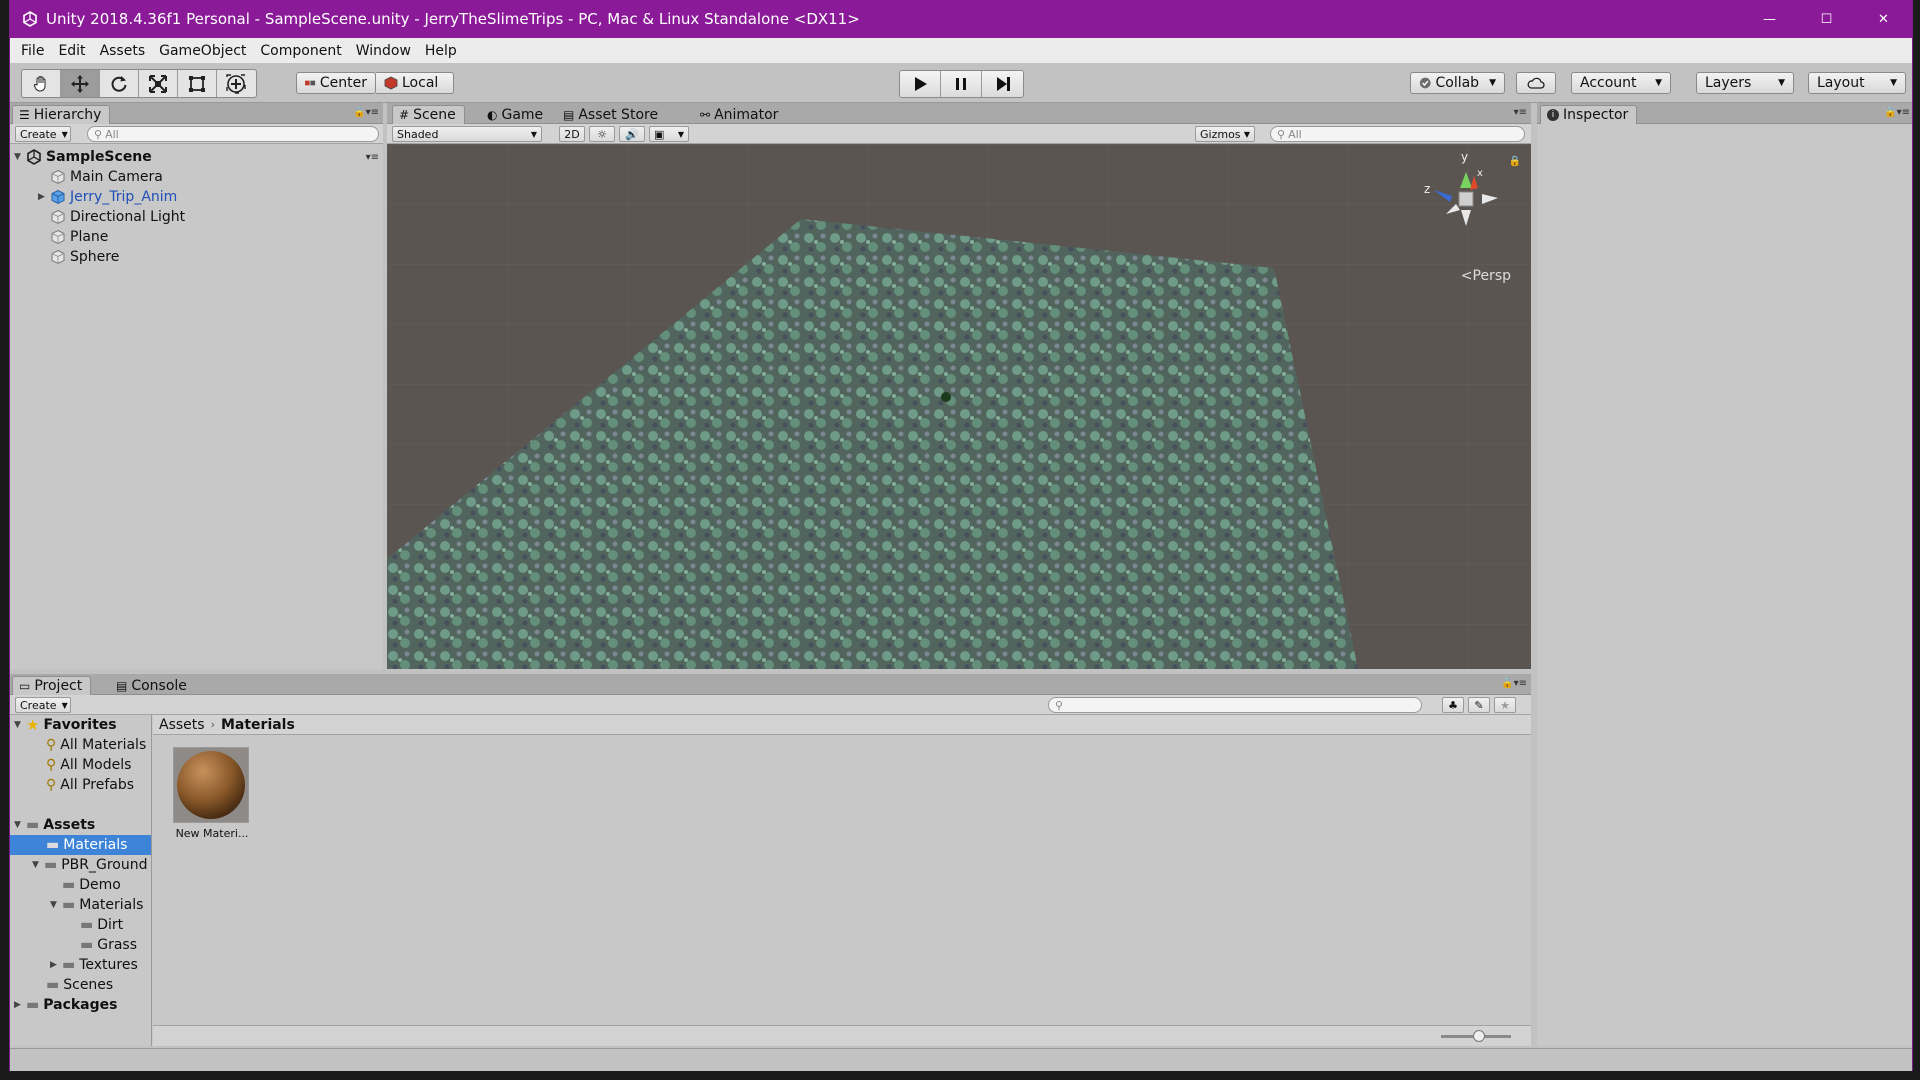  Describe the element at coordinates (182, 725) in the screenshot. I see `breadcrumb-item: Assets` at that location.